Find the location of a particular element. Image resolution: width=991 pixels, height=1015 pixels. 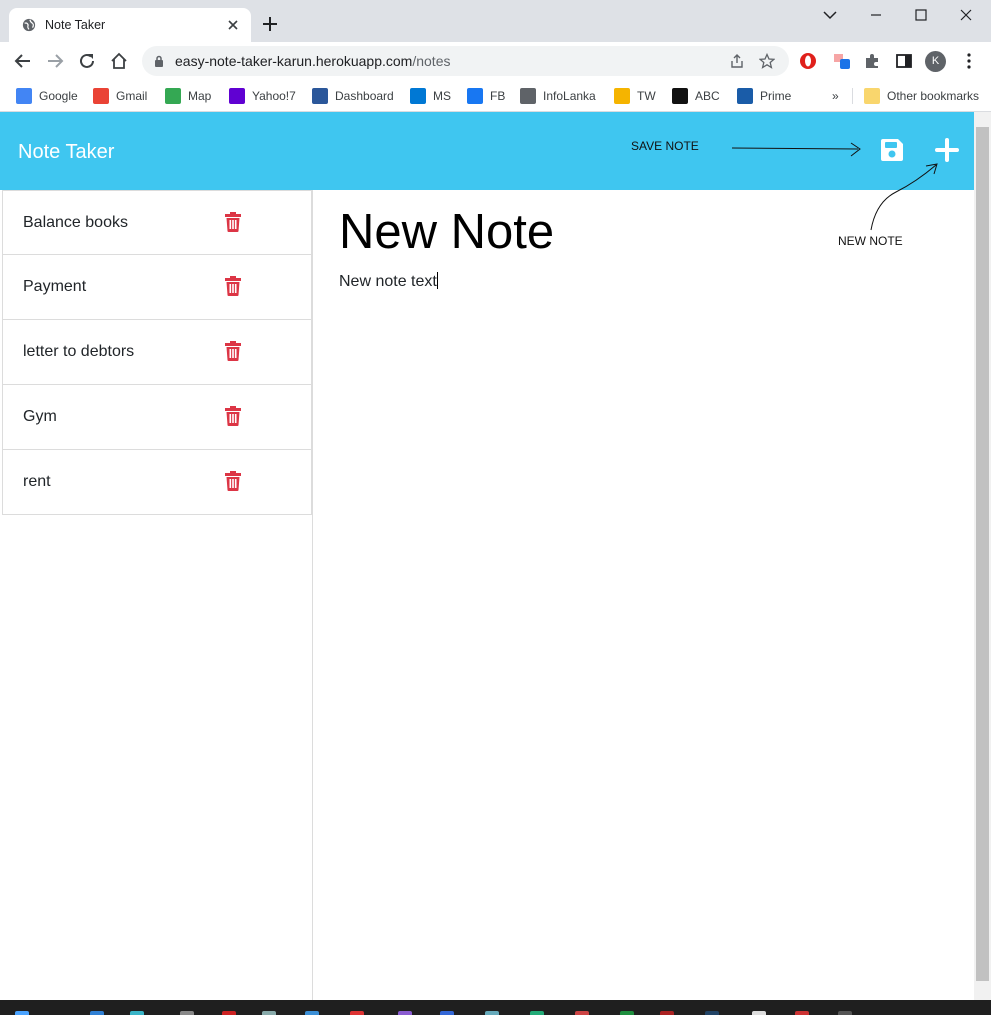

forward-arrow-icon is located at coordinates (55, 61).